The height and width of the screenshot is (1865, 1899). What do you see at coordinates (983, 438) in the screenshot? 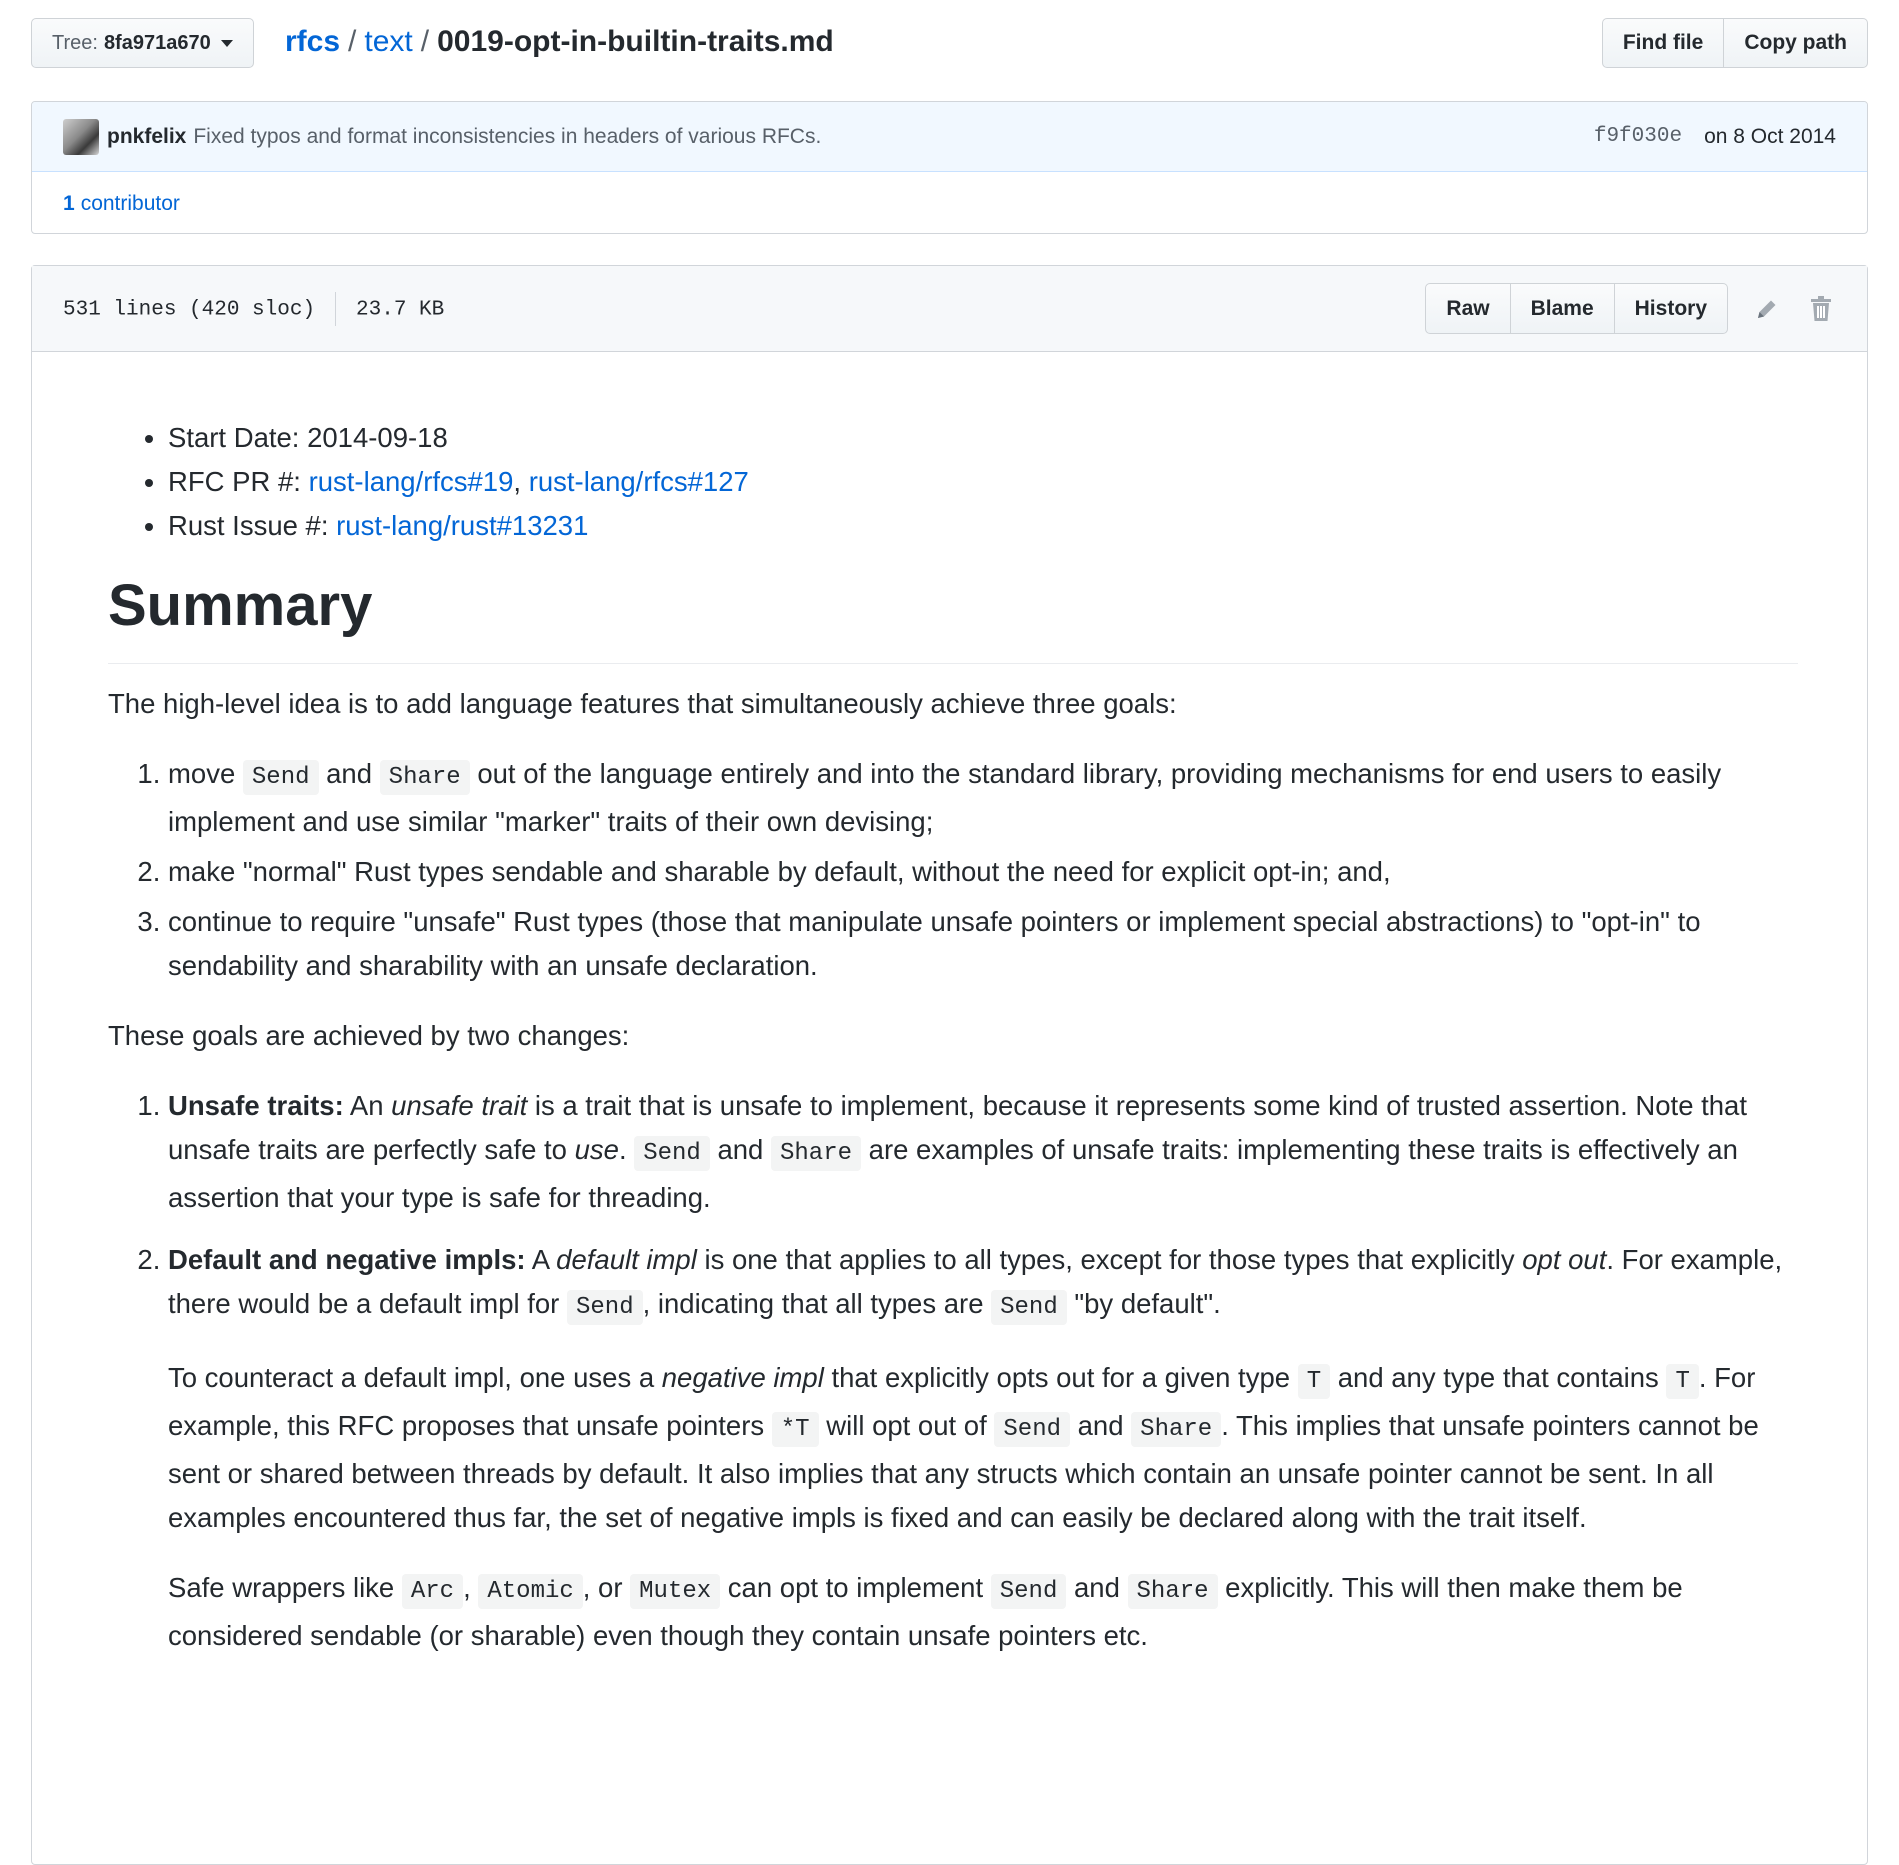
I see `list-item: Start Date: 2014-09-18` at bounding box center [983, 438].